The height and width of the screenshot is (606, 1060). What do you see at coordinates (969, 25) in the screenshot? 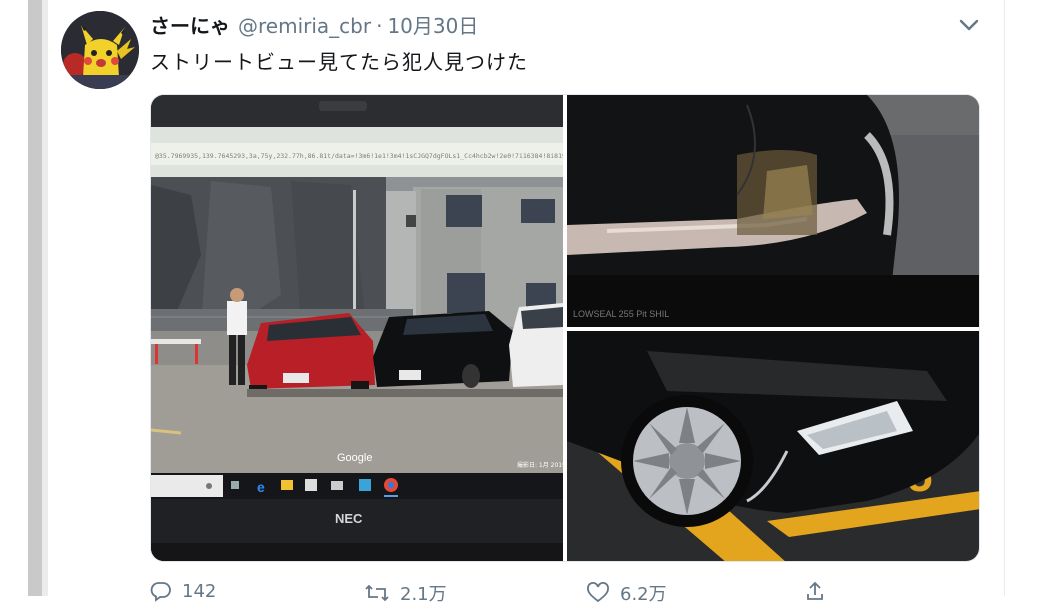
I see `chevron-down-icon` at bounding box center [969, 25].